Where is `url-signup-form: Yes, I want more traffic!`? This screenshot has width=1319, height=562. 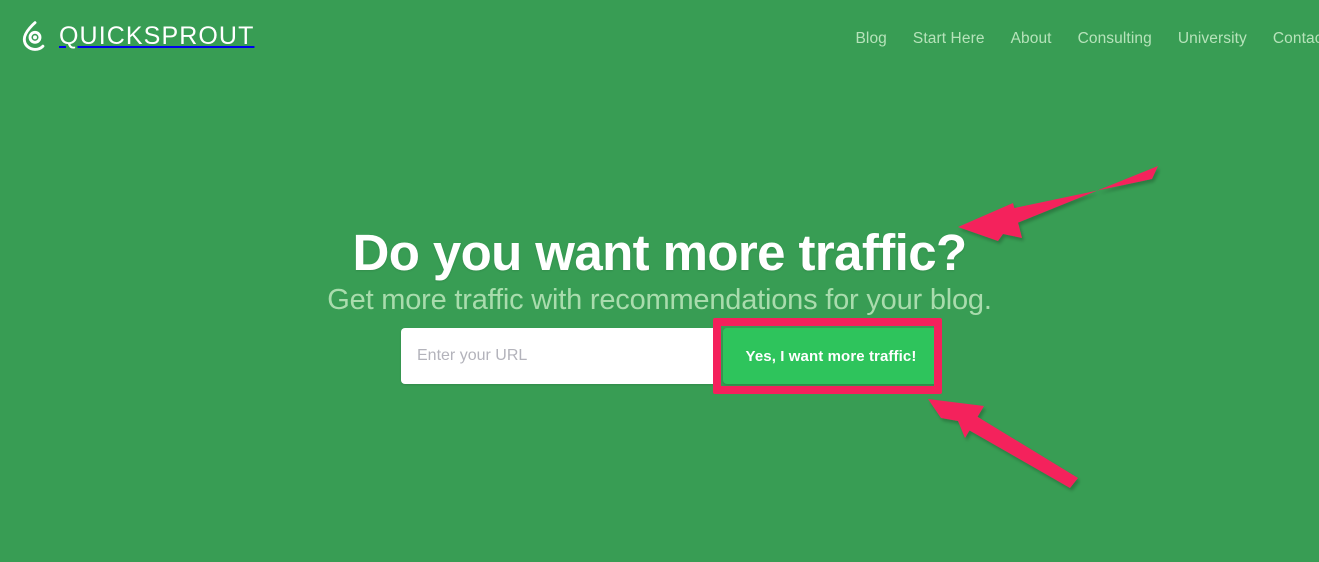
url-signup-form: Yes, I want more traffic! is located at coordinates (670, 356).